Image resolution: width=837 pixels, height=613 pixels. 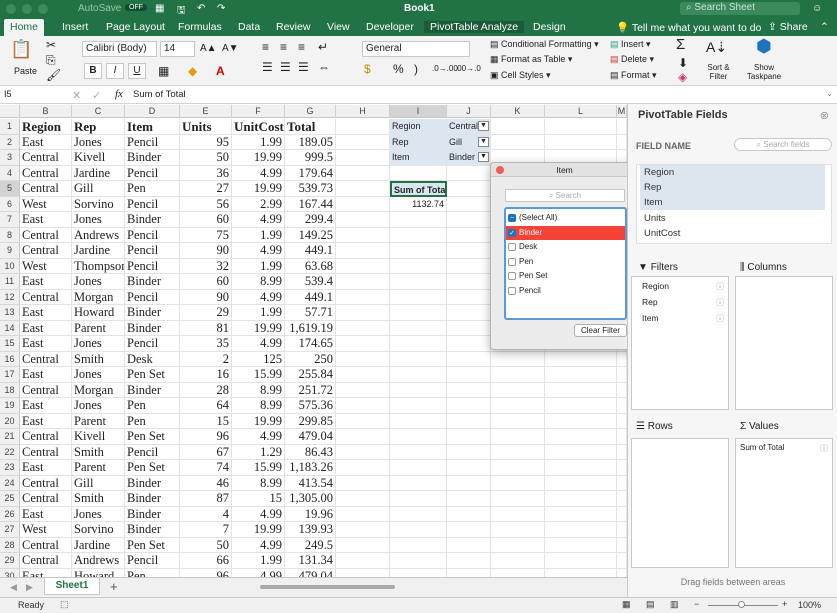 What do you see at coordinates (10, 545) in the screenshot?
I see `row-header: 28` at bounding box center [10, 545].